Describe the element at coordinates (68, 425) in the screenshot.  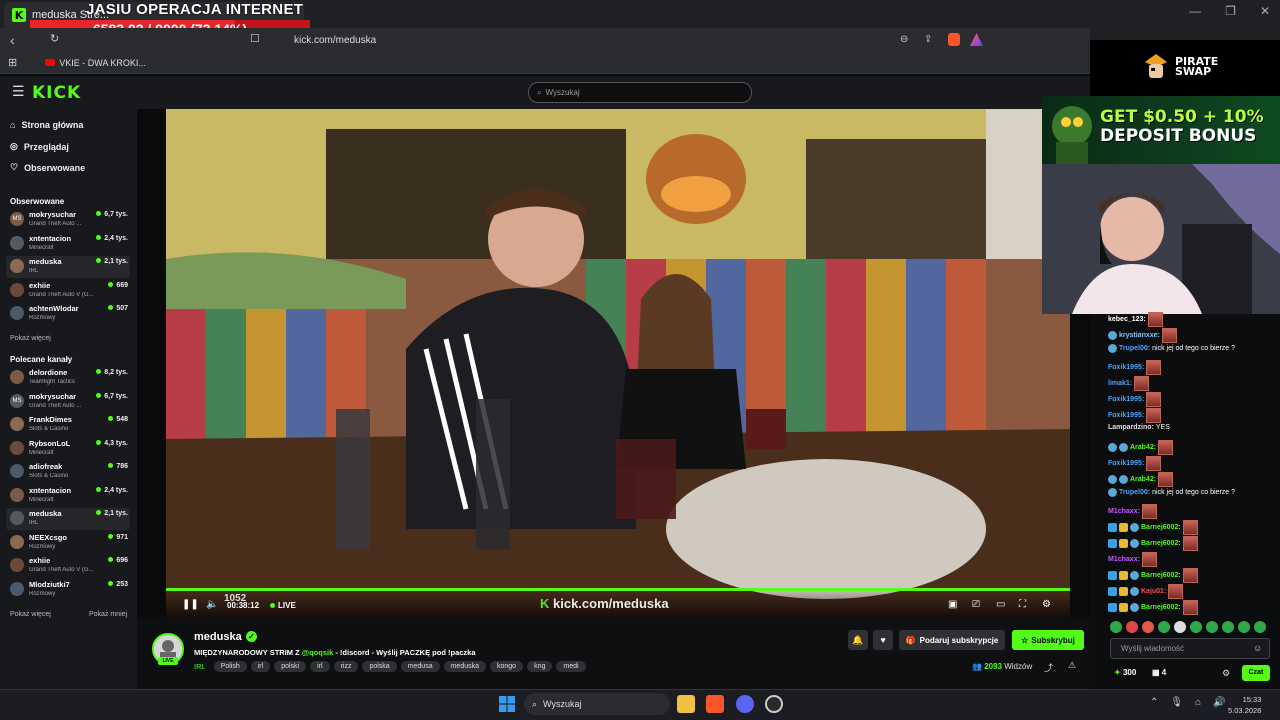
I see `sidebar-channel: FrankDimes Slots & Casino 548` at that location.